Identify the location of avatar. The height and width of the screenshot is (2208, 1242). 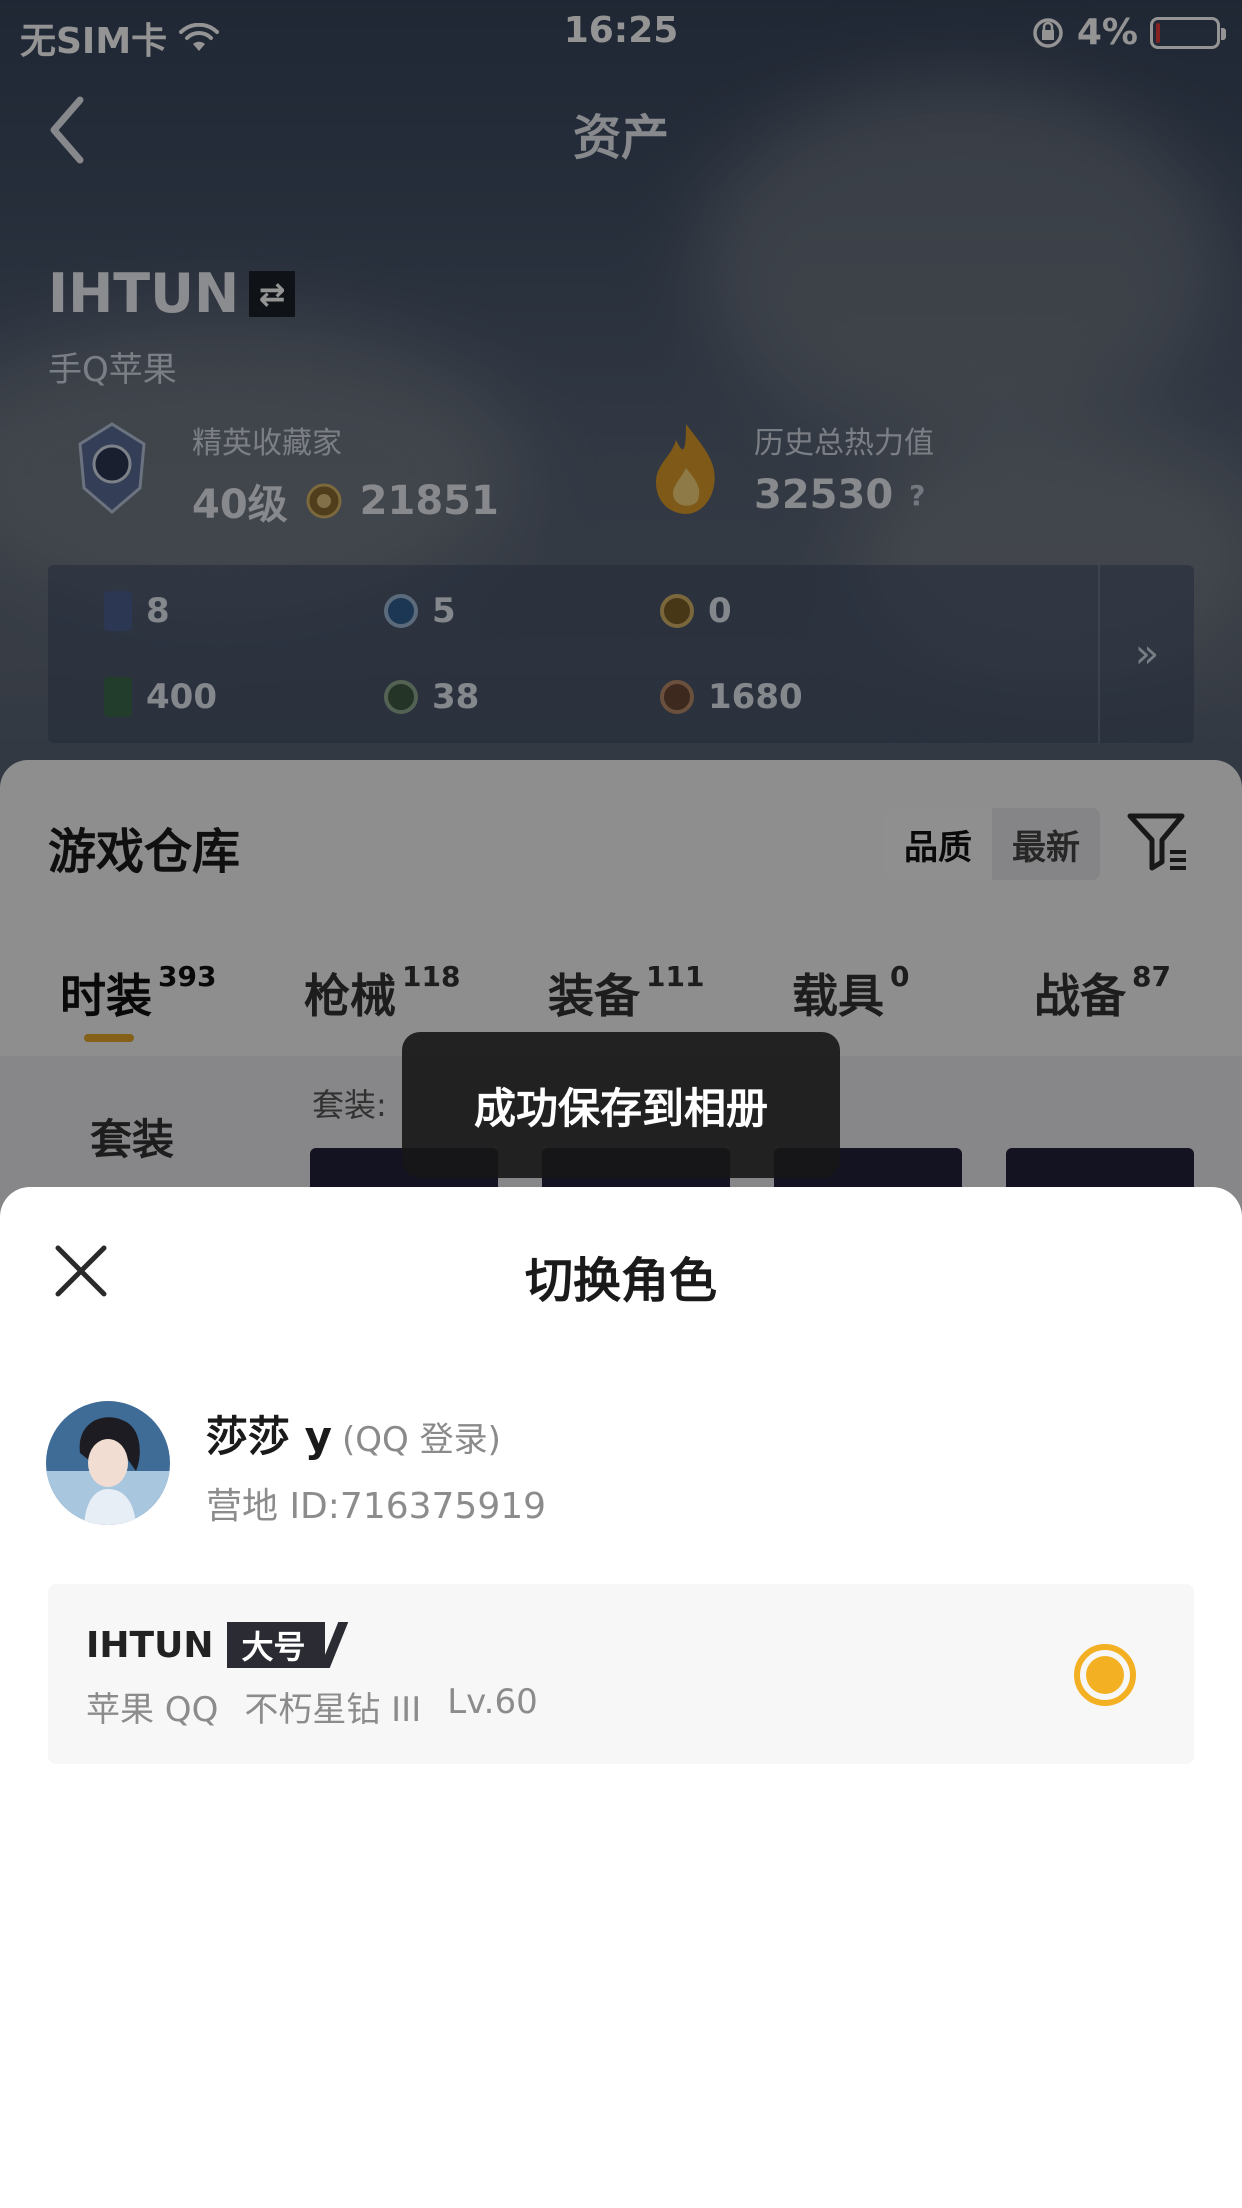
(108, 1463).